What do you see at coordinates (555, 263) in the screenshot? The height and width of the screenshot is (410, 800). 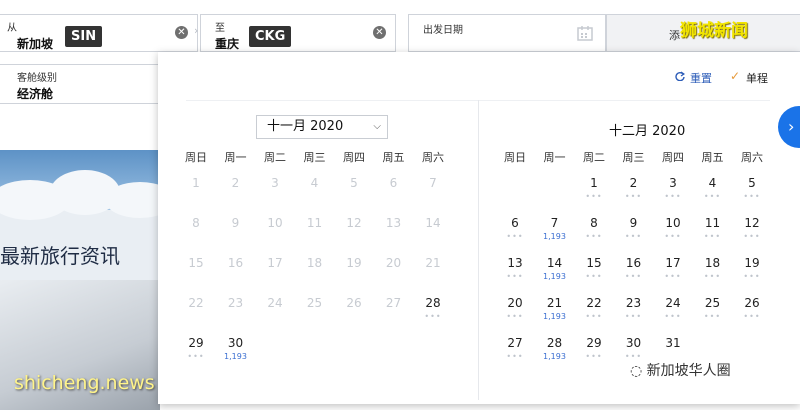 I see `dec-day-14: 14` at bounding box center [555, 263].